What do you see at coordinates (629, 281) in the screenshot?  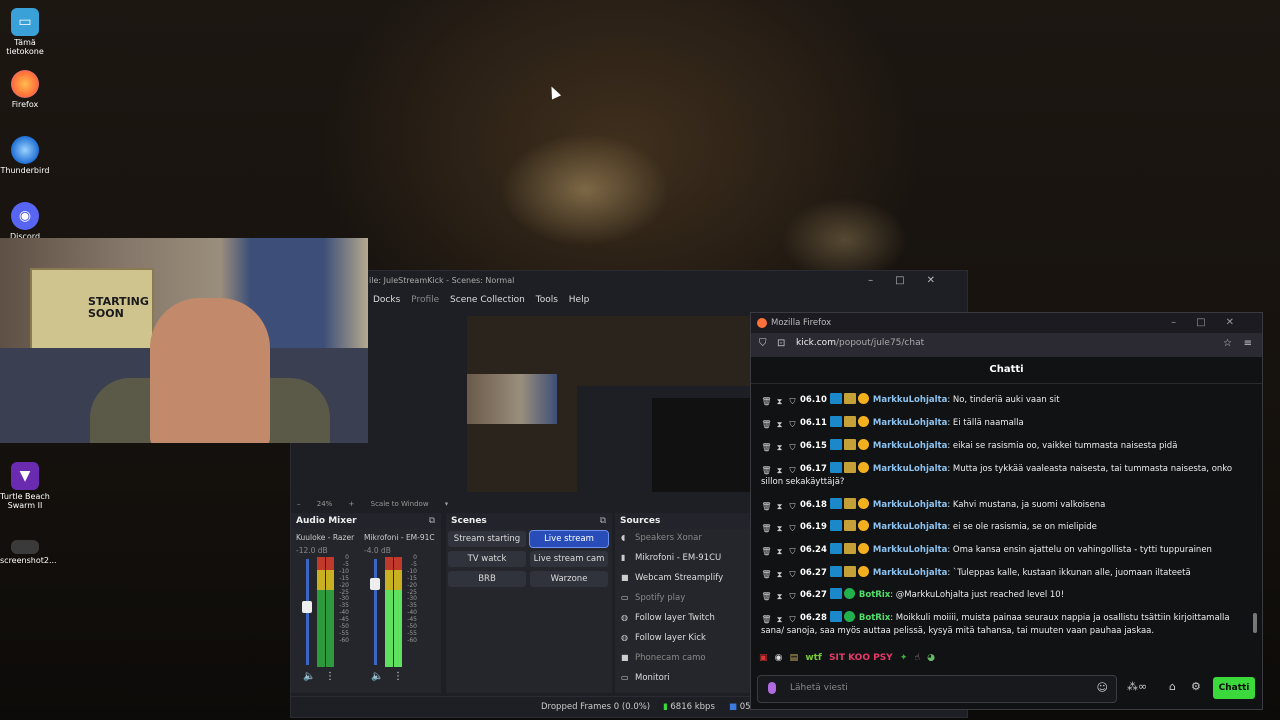 I see `obs-titlebar: ile: JuleStreamKick - Scenes: Normal –□✕` at bounding box center [629, 281].